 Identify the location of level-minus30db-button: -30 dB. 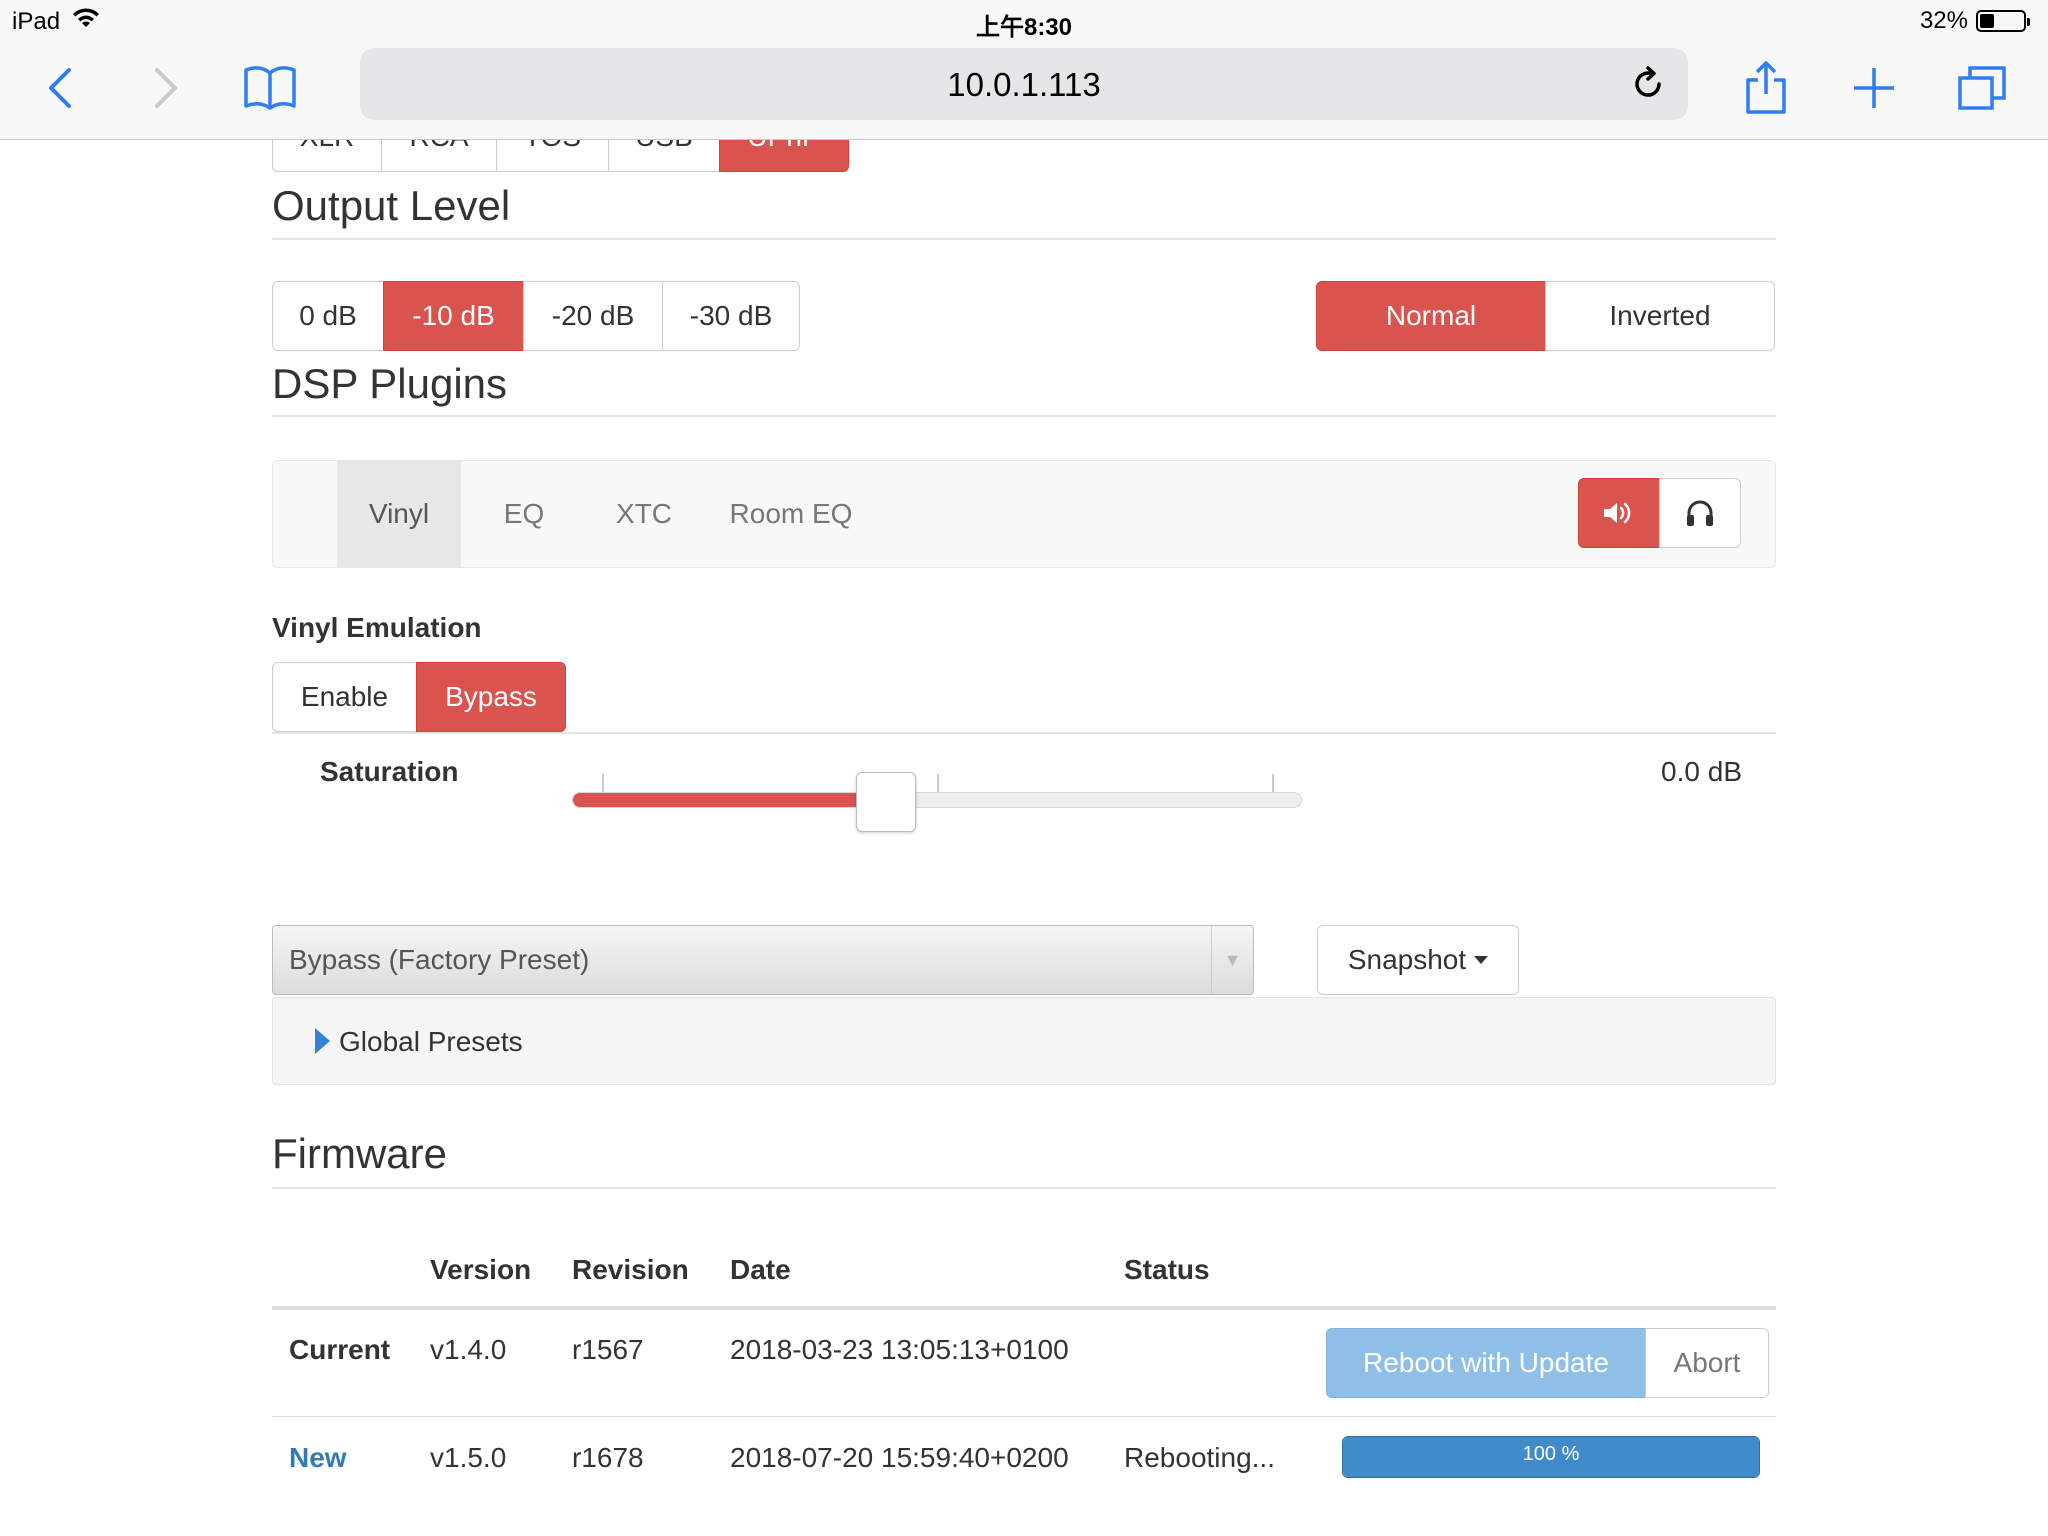
(731, 316).